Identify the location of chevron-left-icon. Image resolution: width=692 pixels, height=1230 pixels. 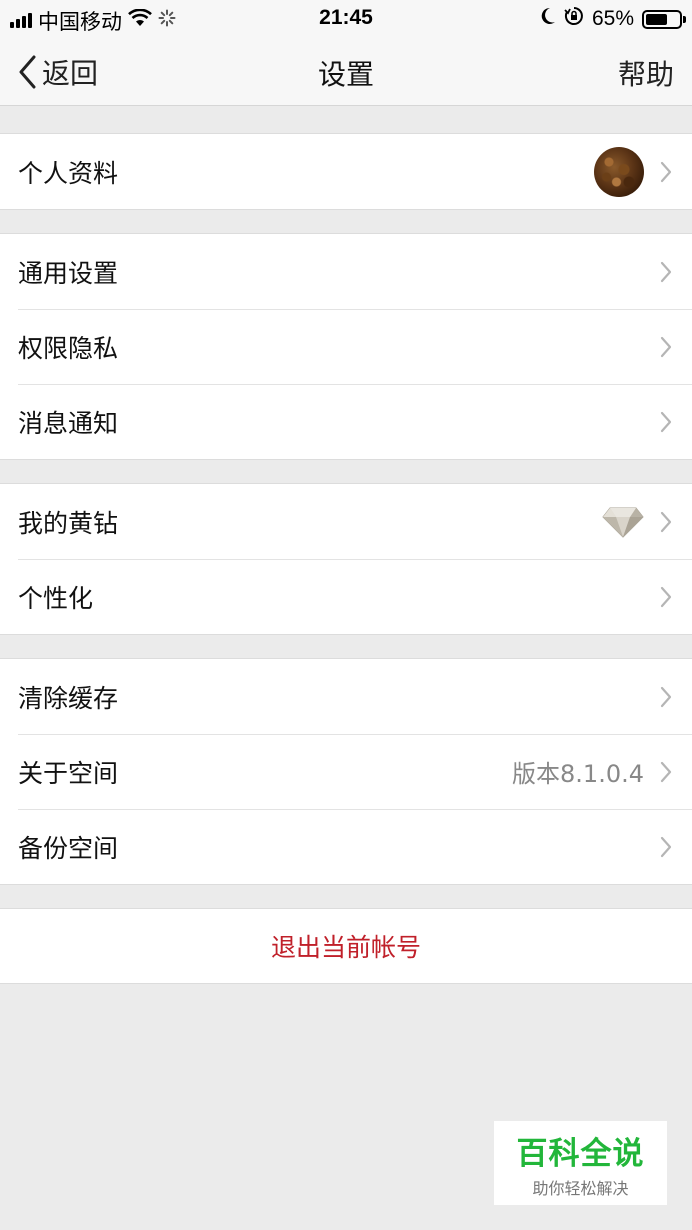
(27, 72).